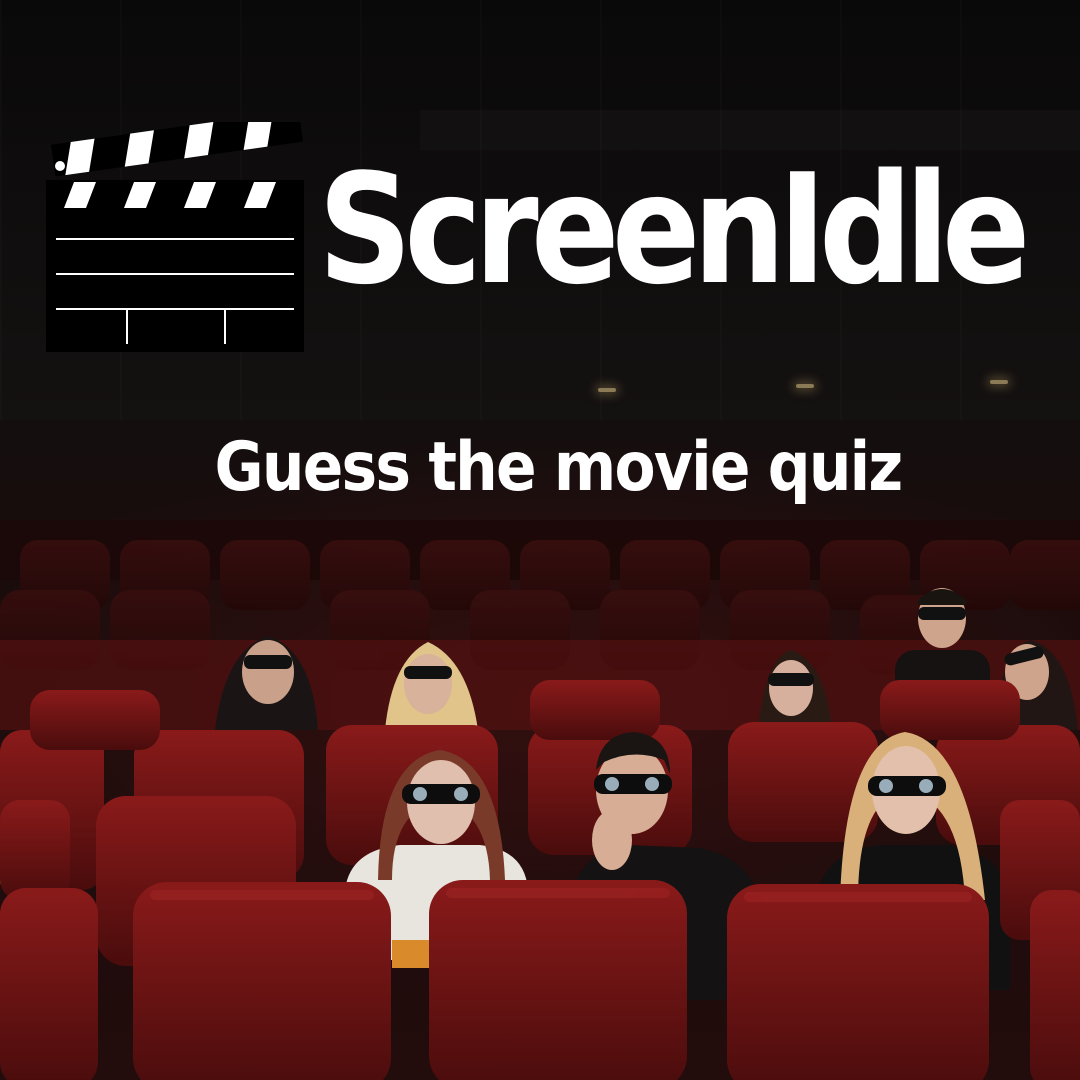 This screenshot has width=1080, height=1080. I want to click on clapperboard-icon, so click(175, 237).